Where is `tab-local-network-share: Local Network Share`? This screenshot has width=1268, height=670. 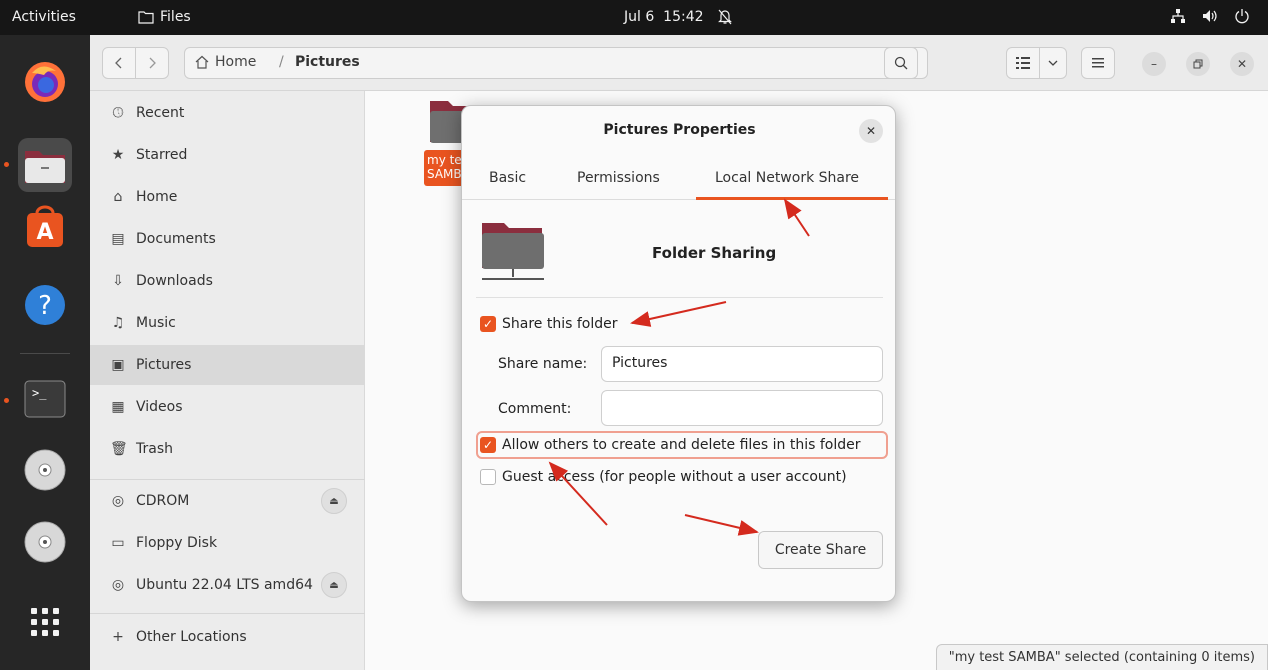 tab-local-network-share: Local Network Share is located at coordinates (787, 178).